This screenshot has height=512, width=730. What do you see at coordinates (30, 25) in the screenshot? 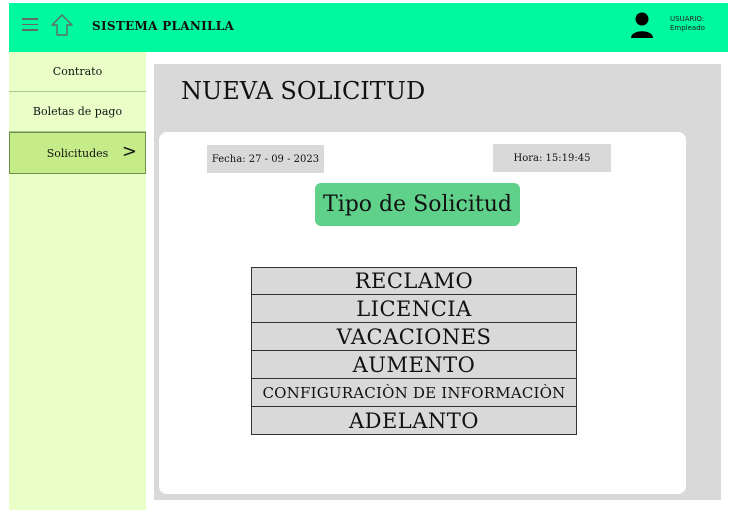
I see `hamburger-menu-icon` at bounding box center [30, 25].